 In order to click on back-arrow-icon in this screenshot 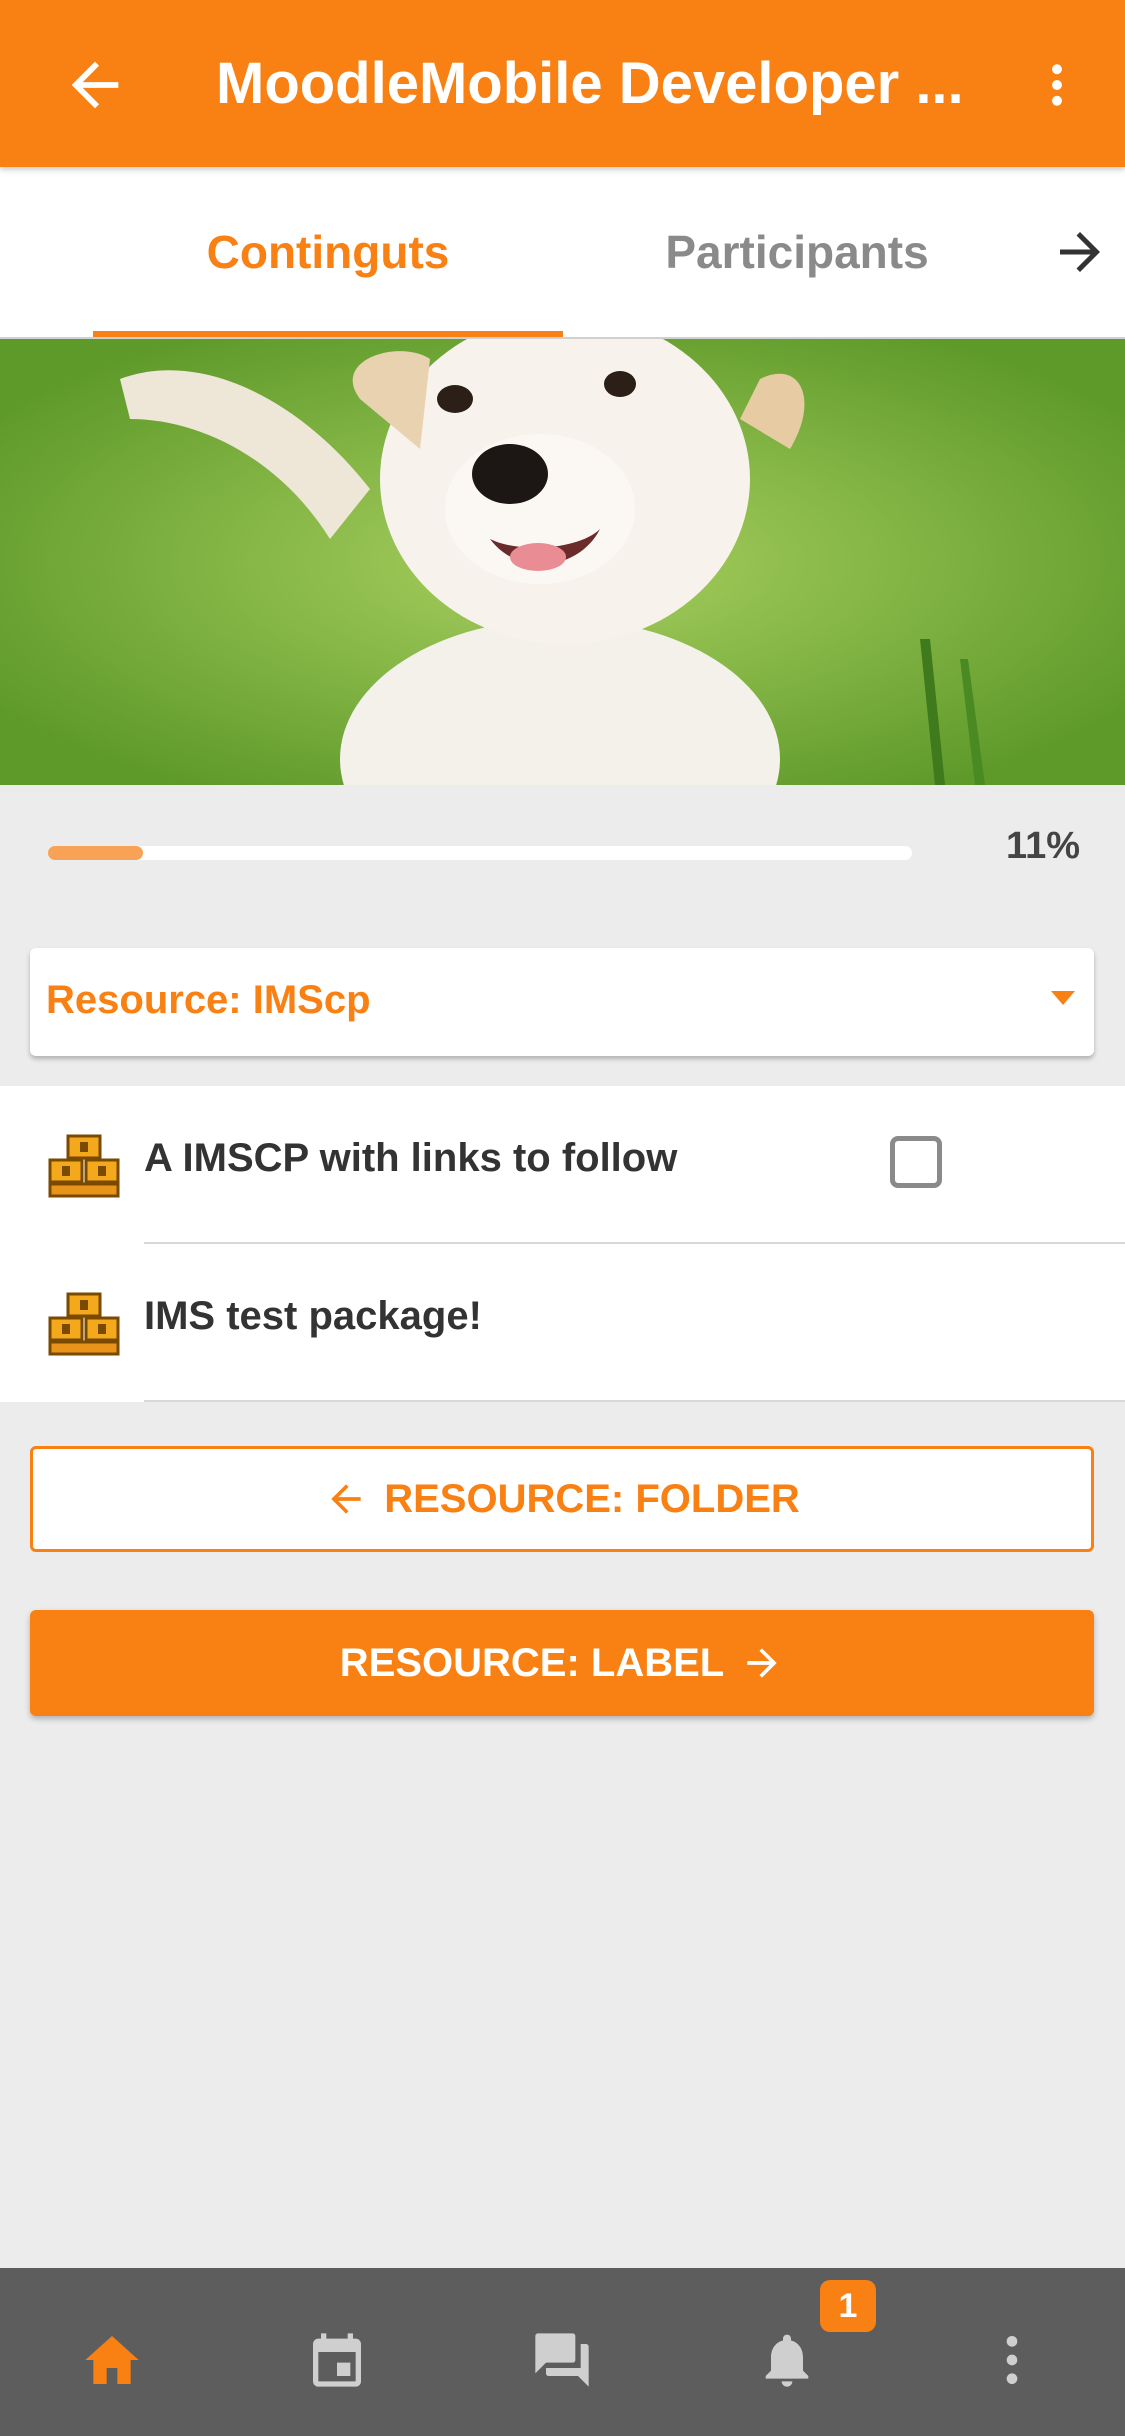, I will do `click(95, 85)`.